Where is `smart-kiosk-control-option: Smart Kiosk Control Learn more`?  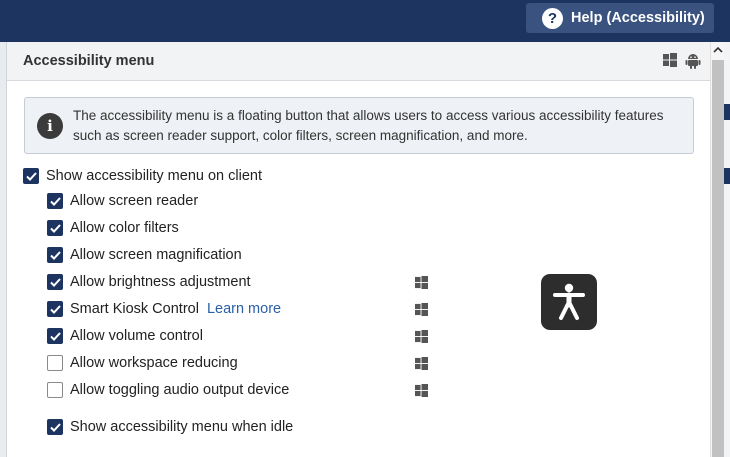 smart-kiosk-control-option: Smart Kiosk Control Learn more is located at coordinates (164, 309).